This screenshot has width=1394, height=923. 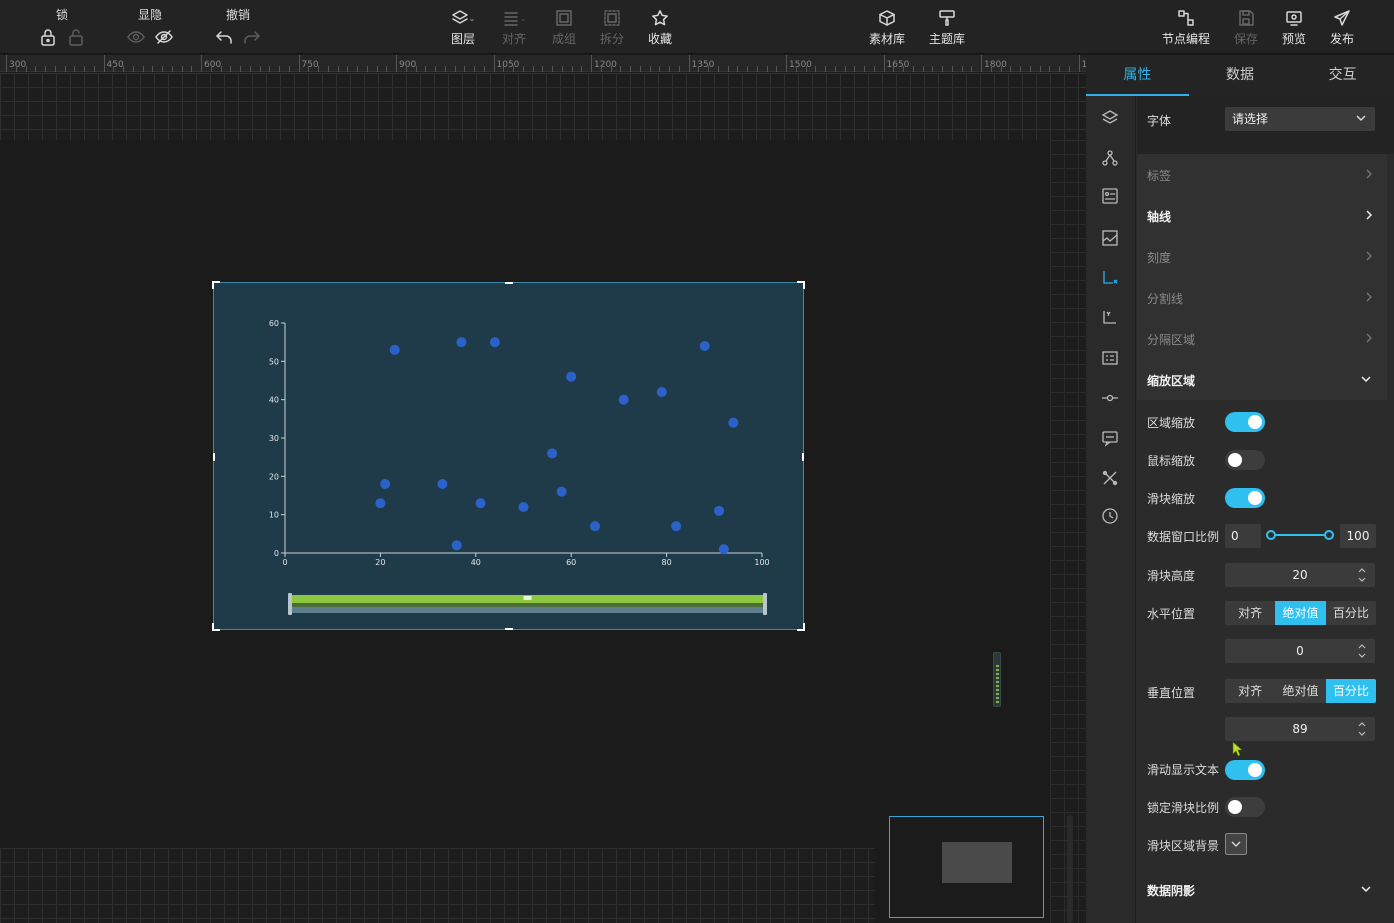 What do you see at coordinates (1300, 691) in the screenshot?
I see `vertical-option-absolute: 绝对值` at bounding box center [1300, 691].